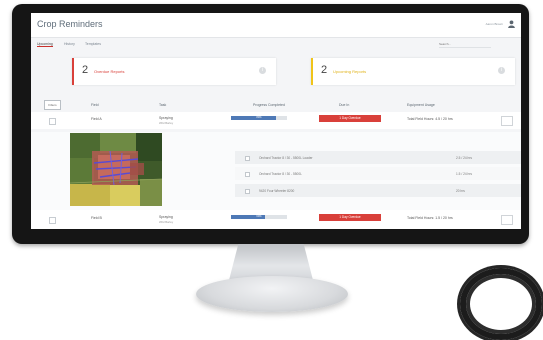 The image size is (543, 340). Describe the element at coordinates (45, 44) in the screenshot. I see `tab-upcoming: Upcoming` at that location.